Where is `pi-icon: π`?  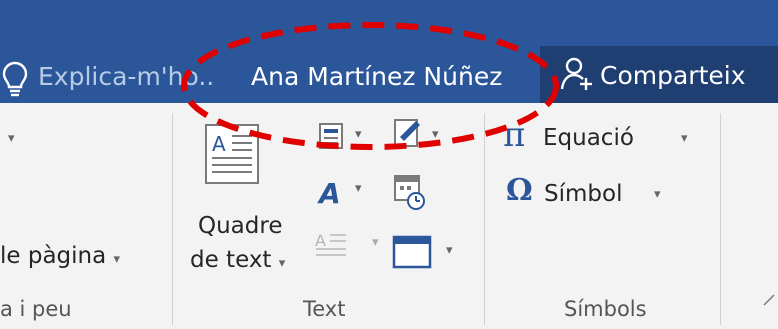
pi-icon: π is located at coordinates (514, 135).